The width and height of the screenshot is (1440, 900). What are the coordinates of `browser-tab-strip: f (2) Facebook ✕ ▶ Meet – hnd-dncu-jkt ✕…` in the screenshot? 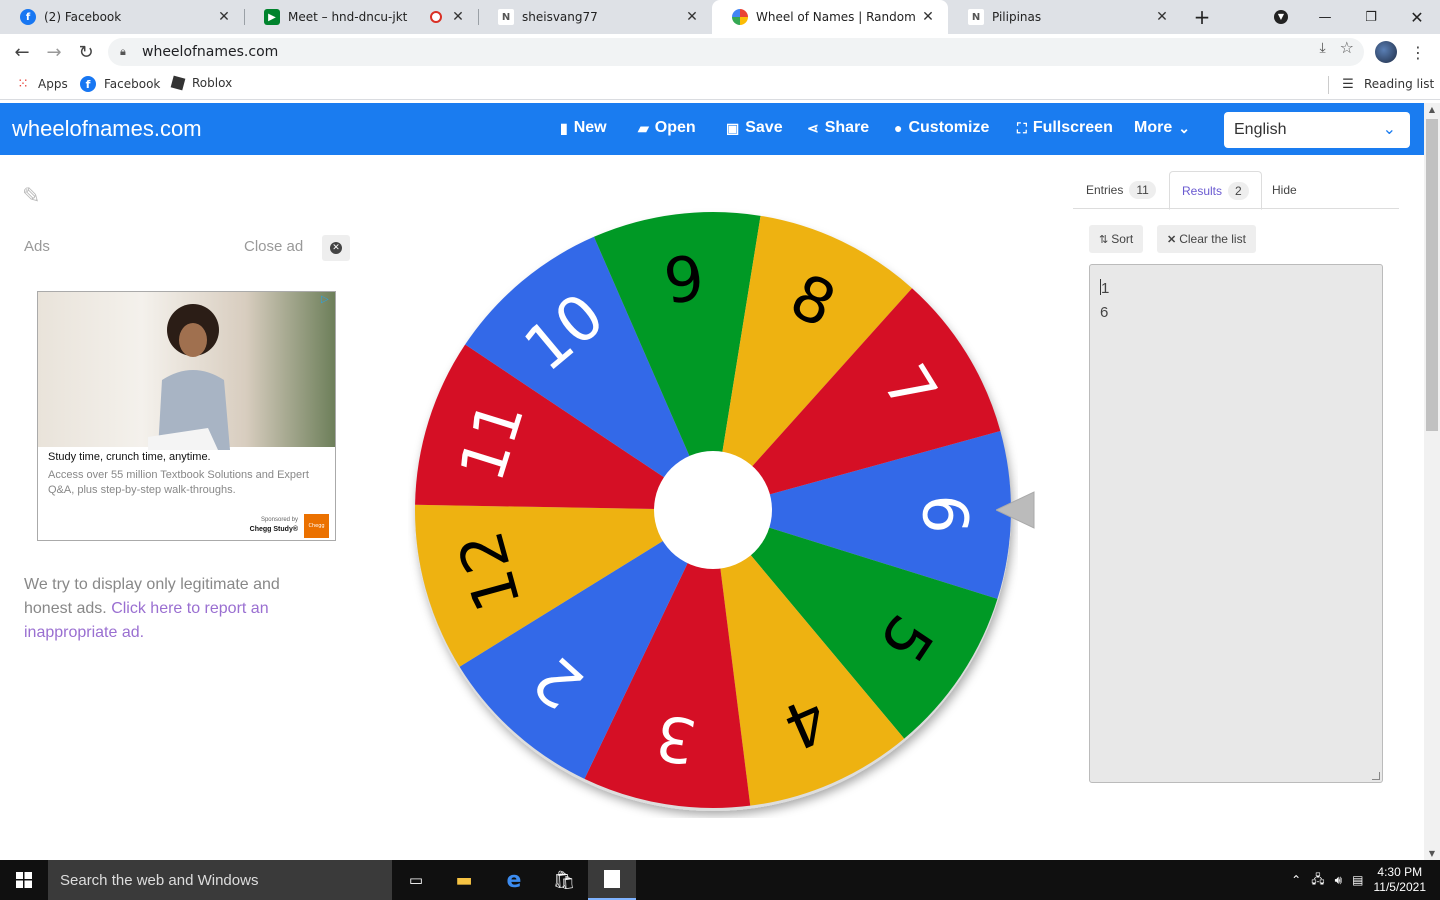 It's located at (720, 17).